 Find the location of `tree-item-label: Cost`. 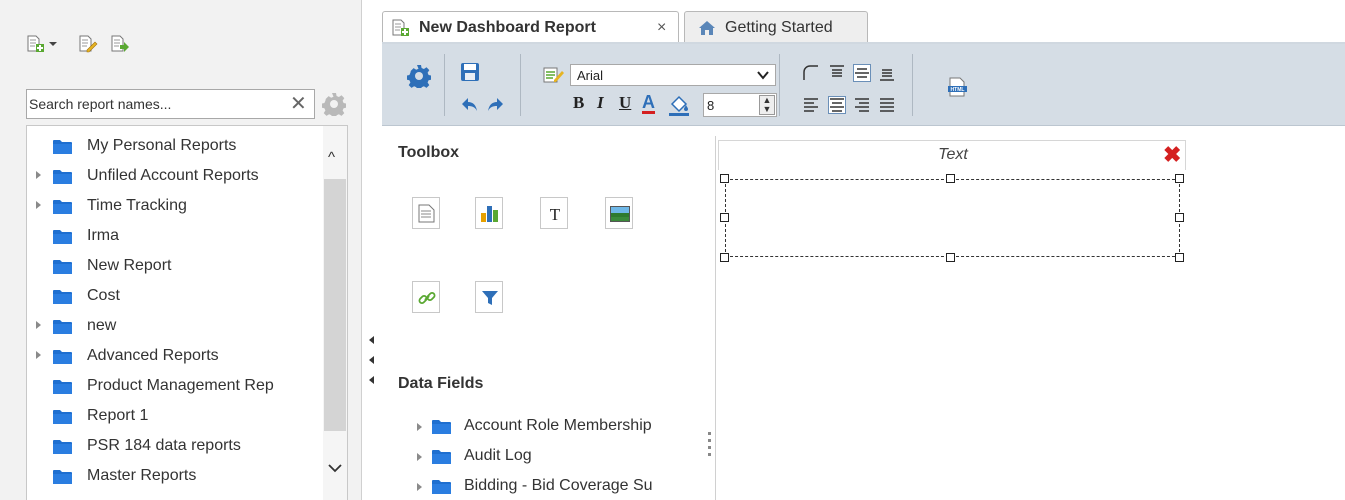

tree-item-label: Cost is located at coordinates (103, 295).